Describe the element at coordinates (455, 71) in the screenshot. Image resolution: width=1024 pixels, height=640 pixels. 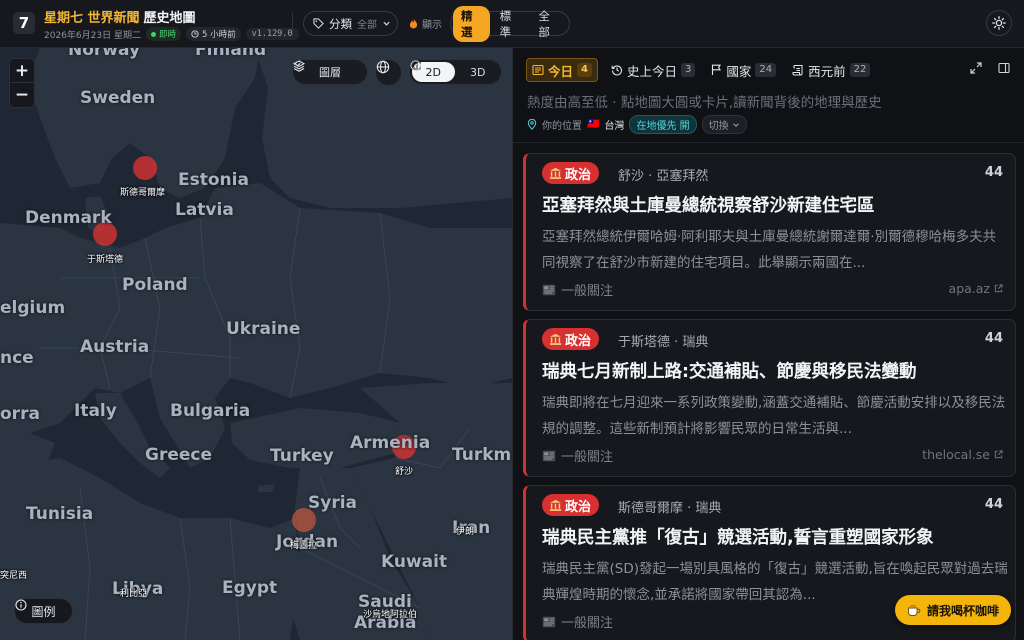
I see `view-3d-button: 3D` at that location.